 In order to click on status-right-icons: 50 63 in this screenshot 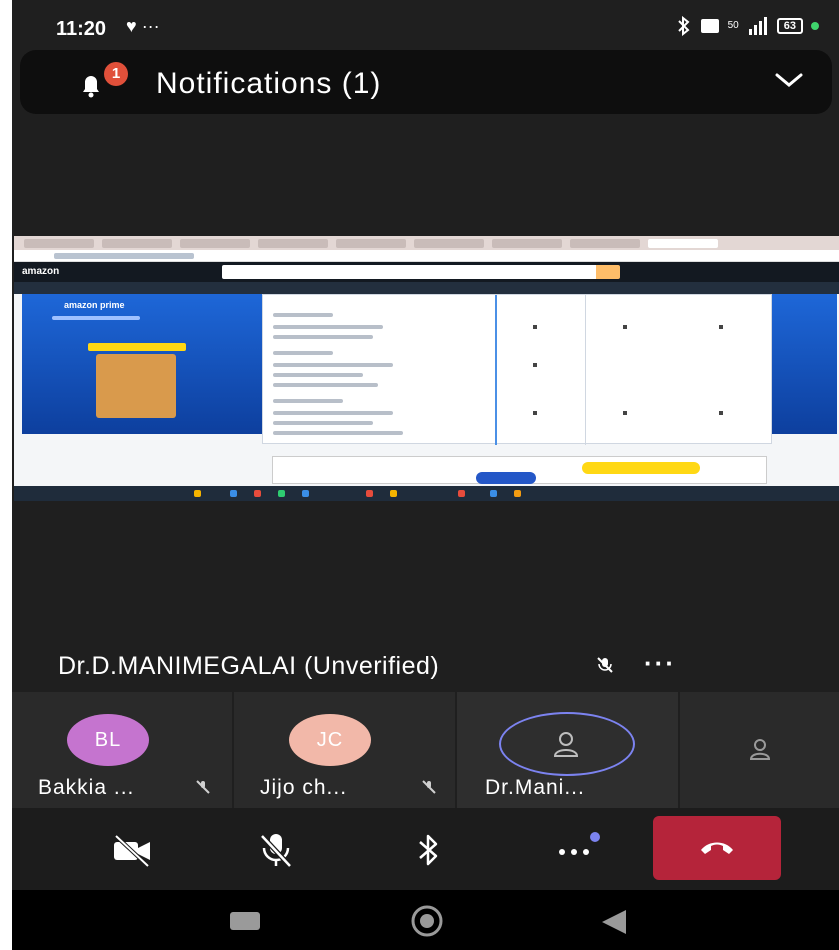, I will do `click(747, 26)`.